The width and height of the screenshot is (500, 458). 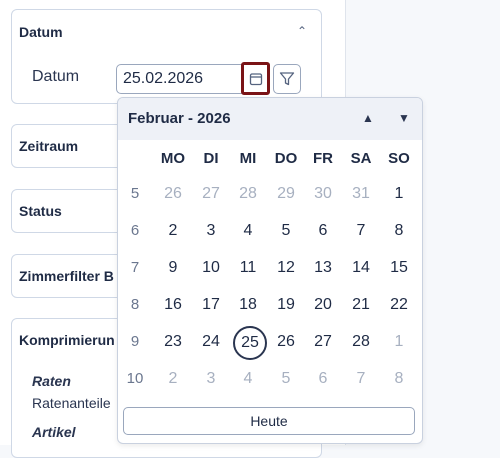 What do you see at coordinates (323, 194) in the screenshot?
I see `day-cell: 30` at bounding box center [323, 194].